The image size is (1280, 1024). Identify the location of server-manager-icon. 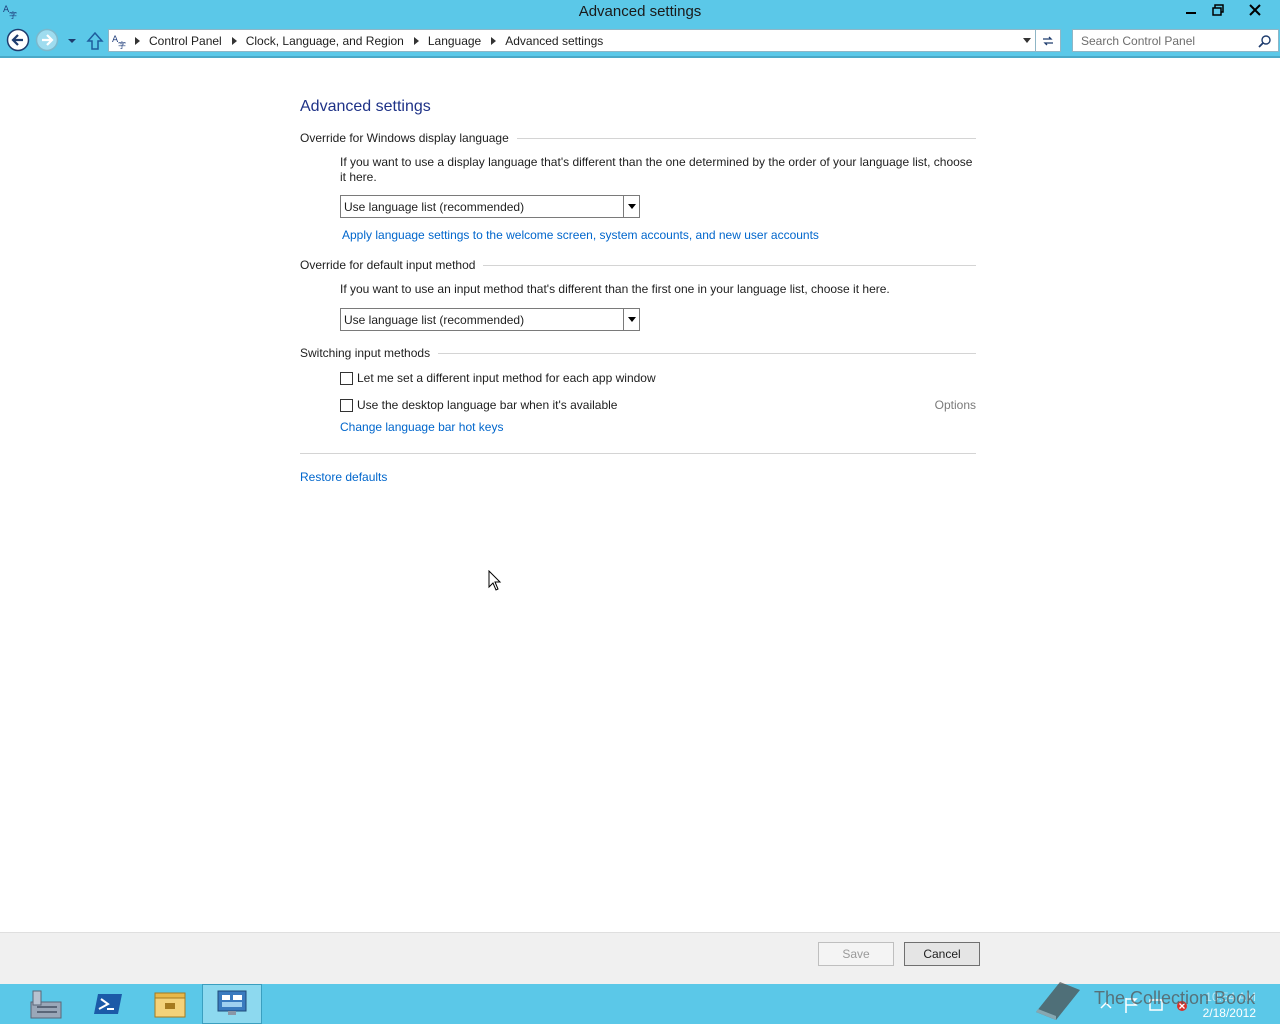
(46, 1004).